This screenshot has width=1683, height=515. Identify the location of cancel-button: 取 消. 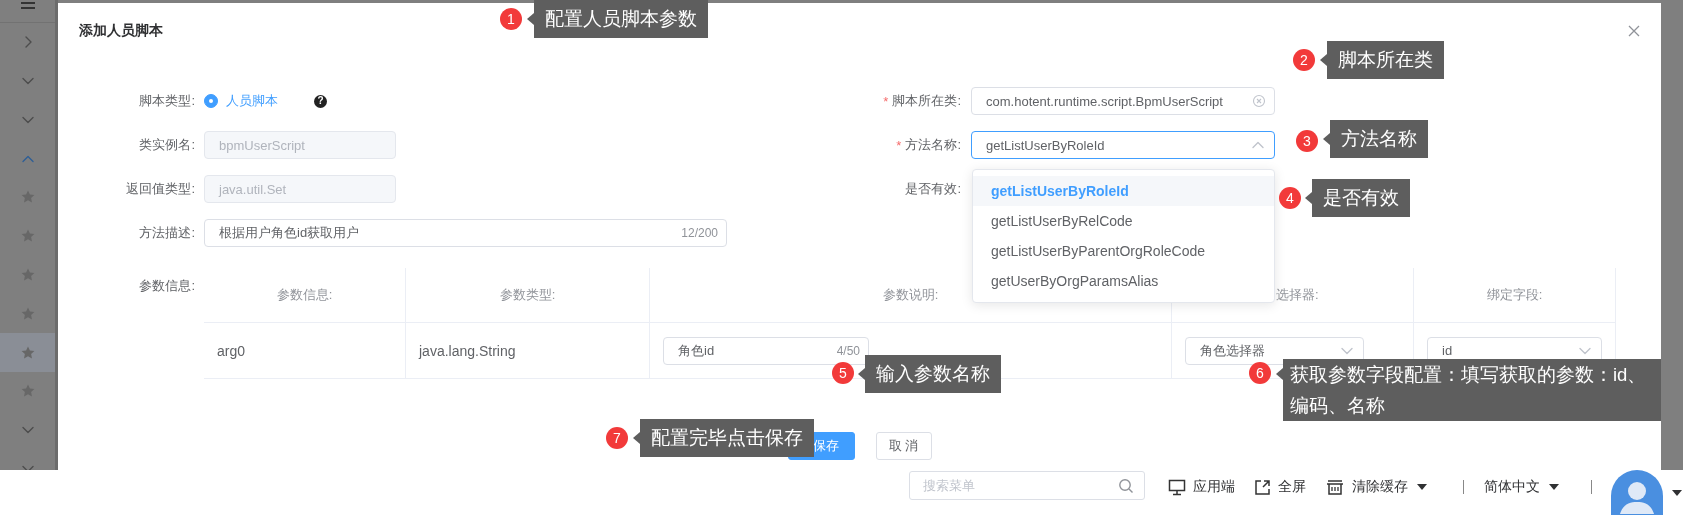
(903, 446).